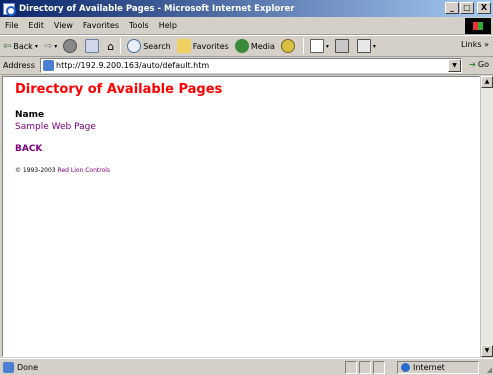  I want to click on stop-button, so click(71, 46).